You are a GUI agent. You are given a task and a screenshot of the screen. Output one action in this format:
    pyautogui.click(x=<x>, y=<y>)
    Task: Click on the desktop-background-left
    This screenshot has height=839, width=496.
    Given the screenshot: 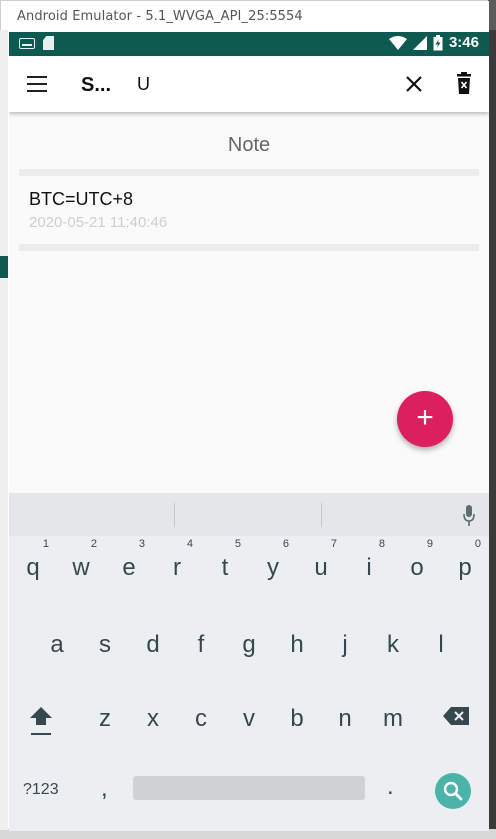 What is the action you would take?
    pyautogui.click(x=4, y=430)
    